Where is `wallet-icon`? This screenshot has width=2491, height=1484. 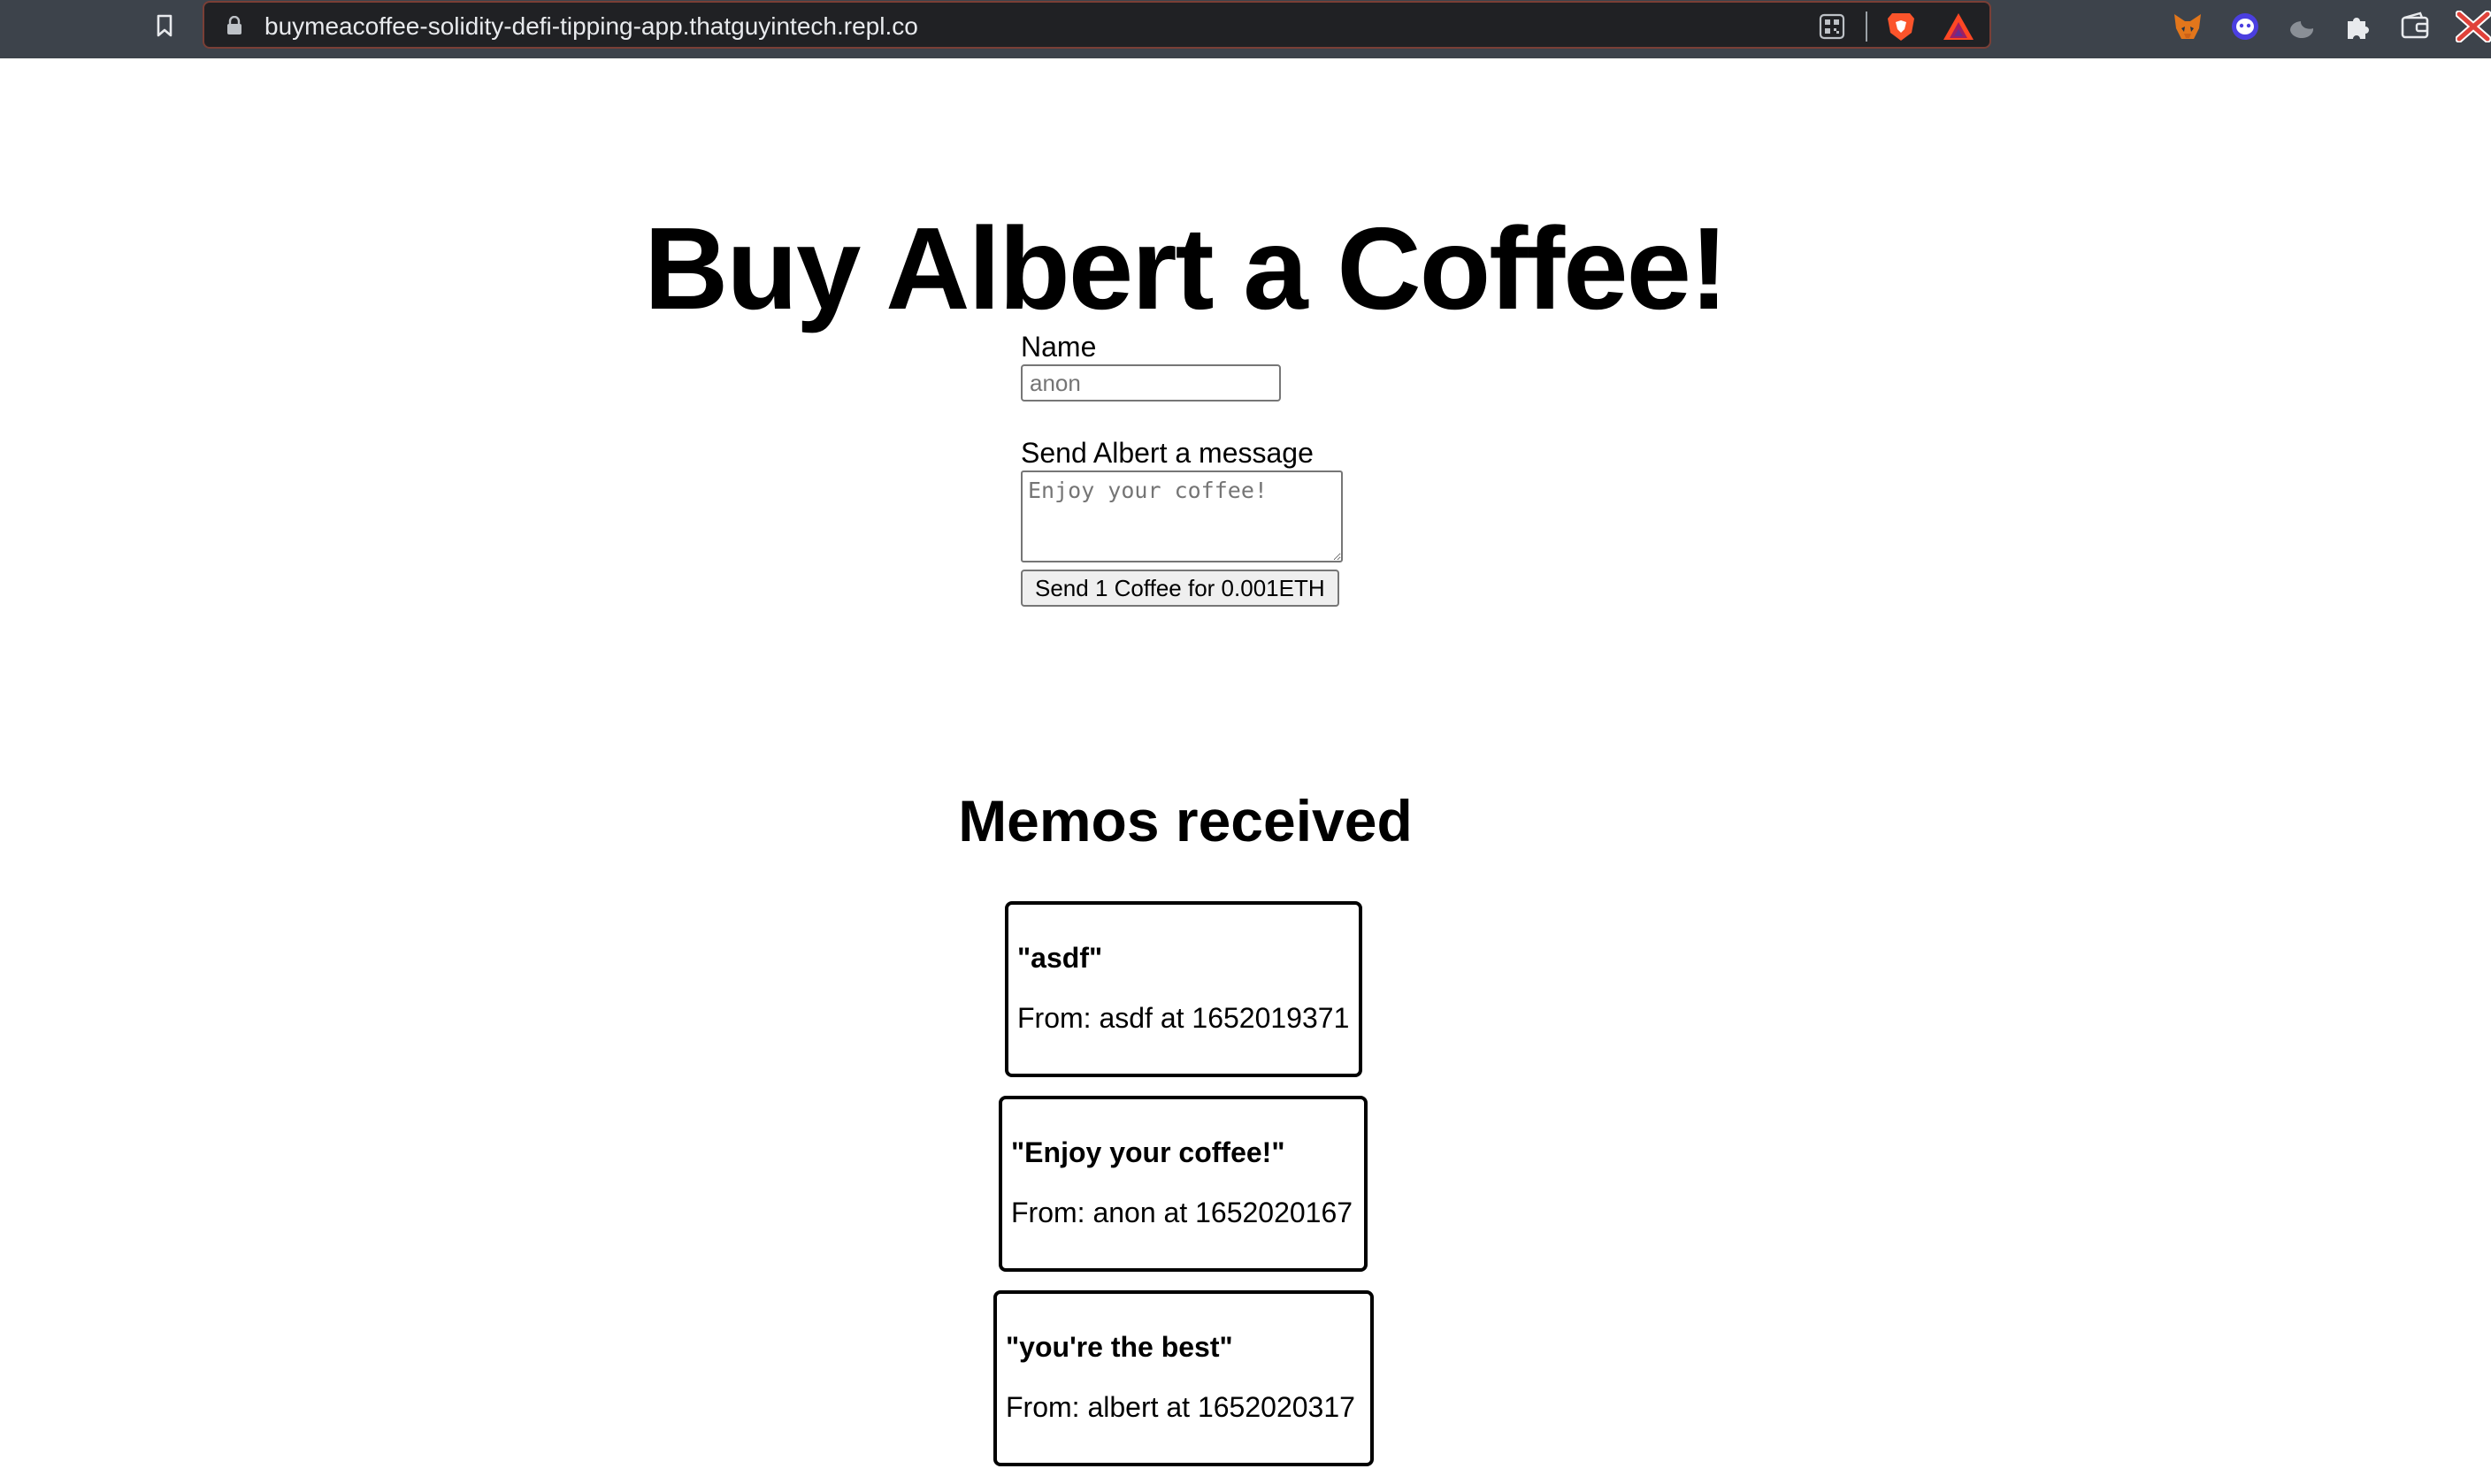 wallet-icon is located at coordinates (2415, 26).